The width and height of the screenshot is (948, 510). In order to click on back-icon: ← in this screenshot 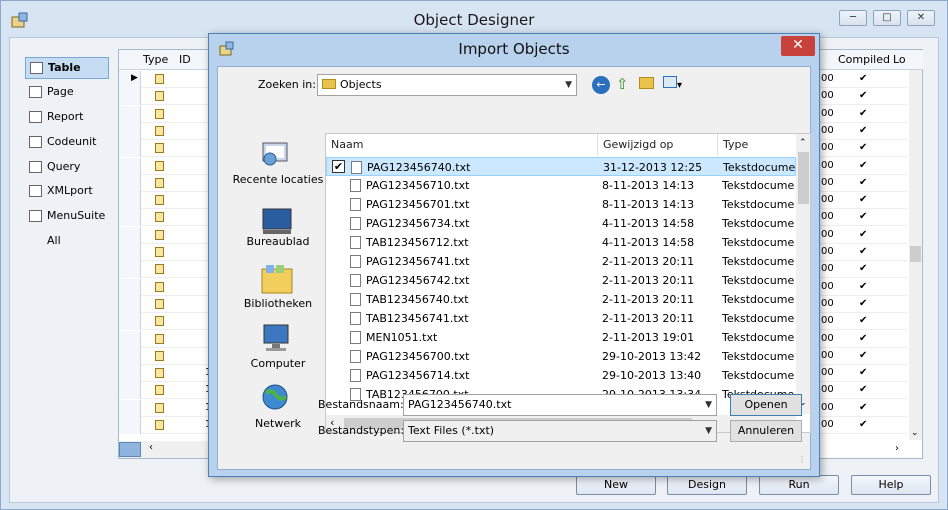, I will do `click(601, 85)`.